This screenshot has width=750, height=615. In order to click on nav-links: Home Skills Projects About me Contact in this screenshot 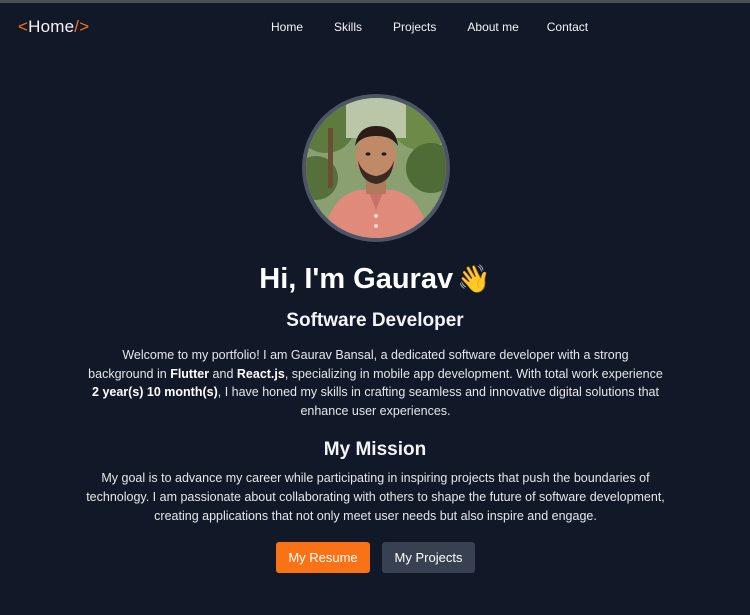, I will do `click(429, 27)`.